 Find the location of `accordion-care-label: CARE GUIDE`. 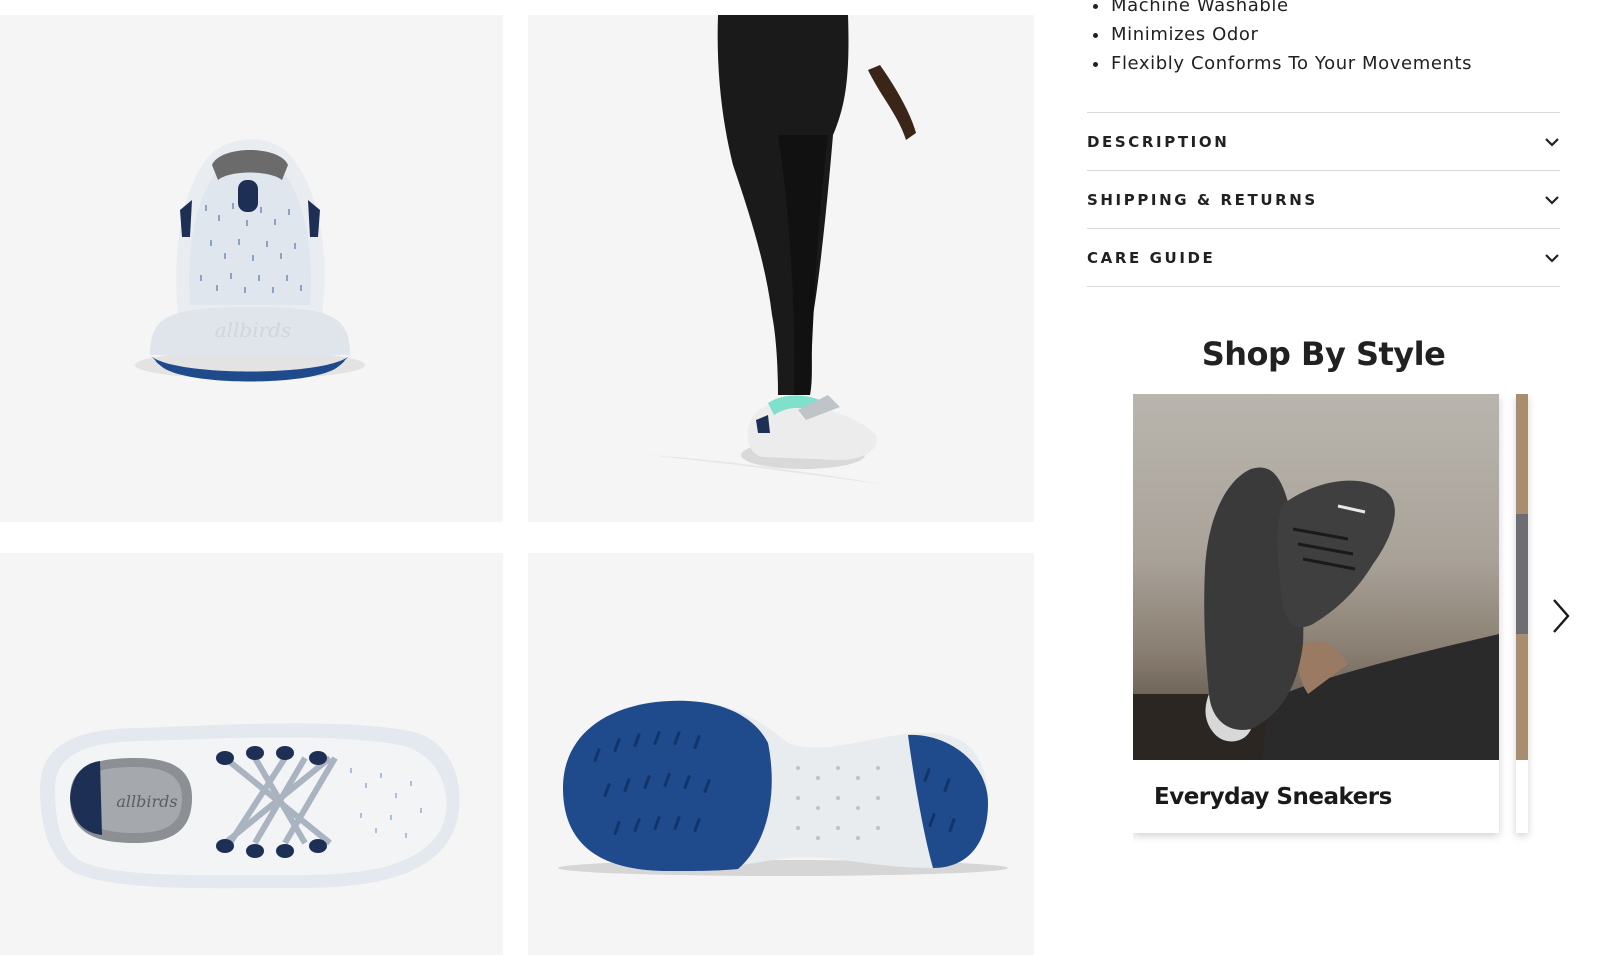

accordion-care-label: CARE GUIDE is located at coordinates (1151, 257).